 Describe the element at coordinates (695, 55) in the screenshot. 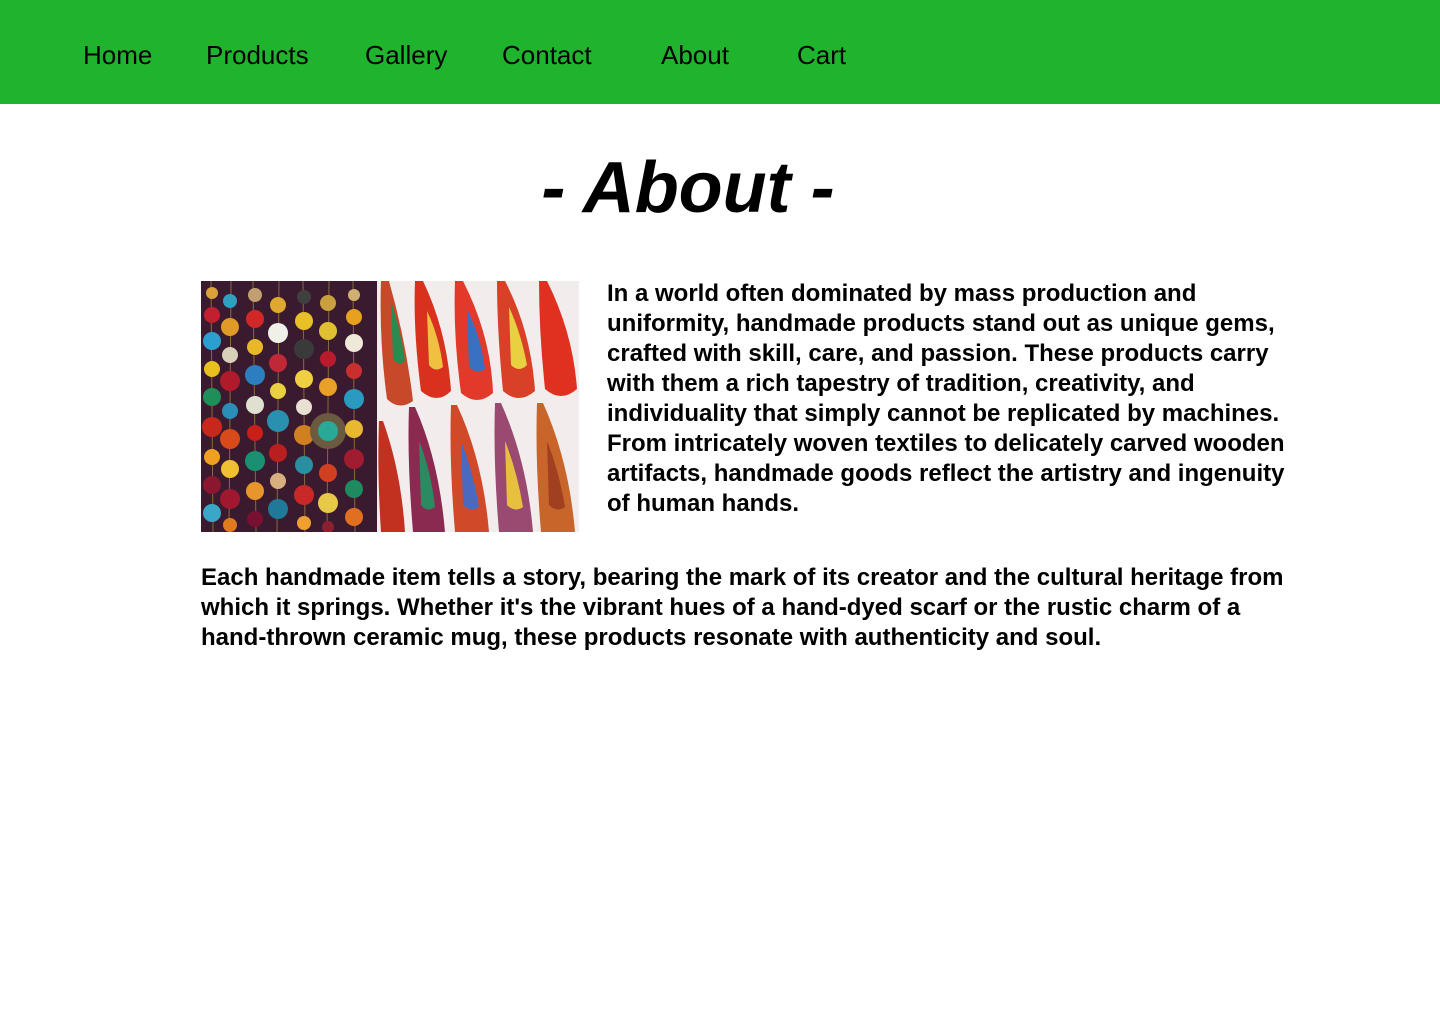

I see `nav-link-about: About` at that location.